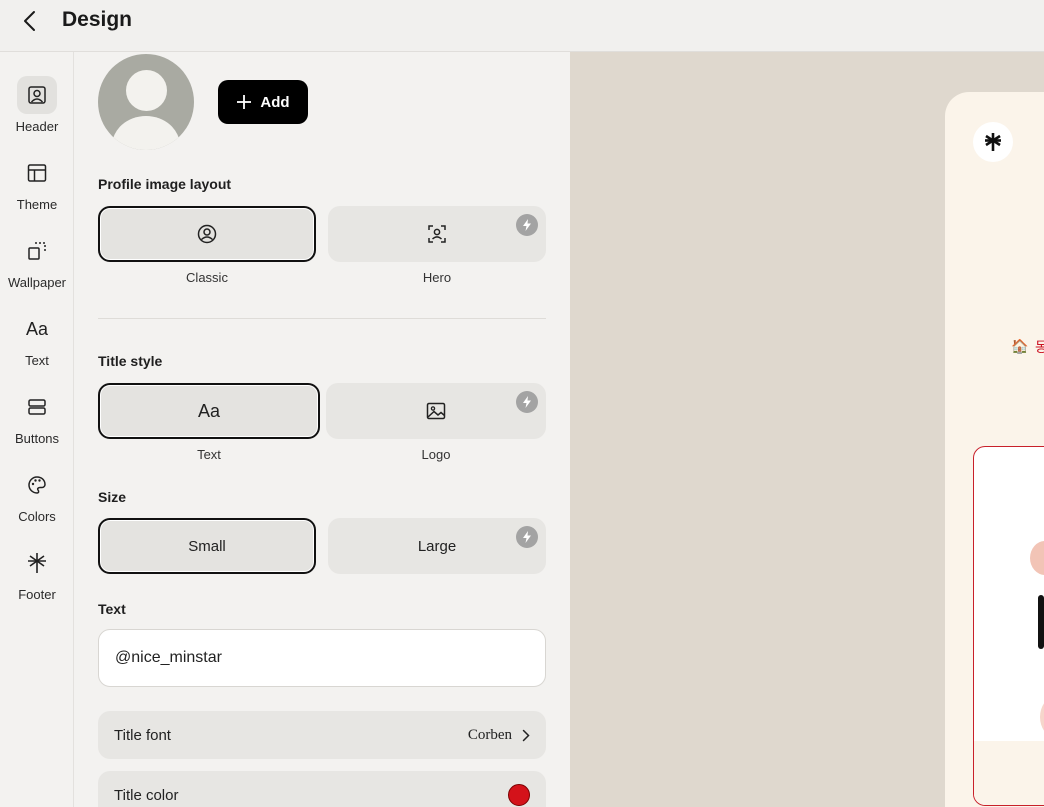 This screenshot has height=807, width=1044. I want to click on layout-classic-option, so click(207, 234).